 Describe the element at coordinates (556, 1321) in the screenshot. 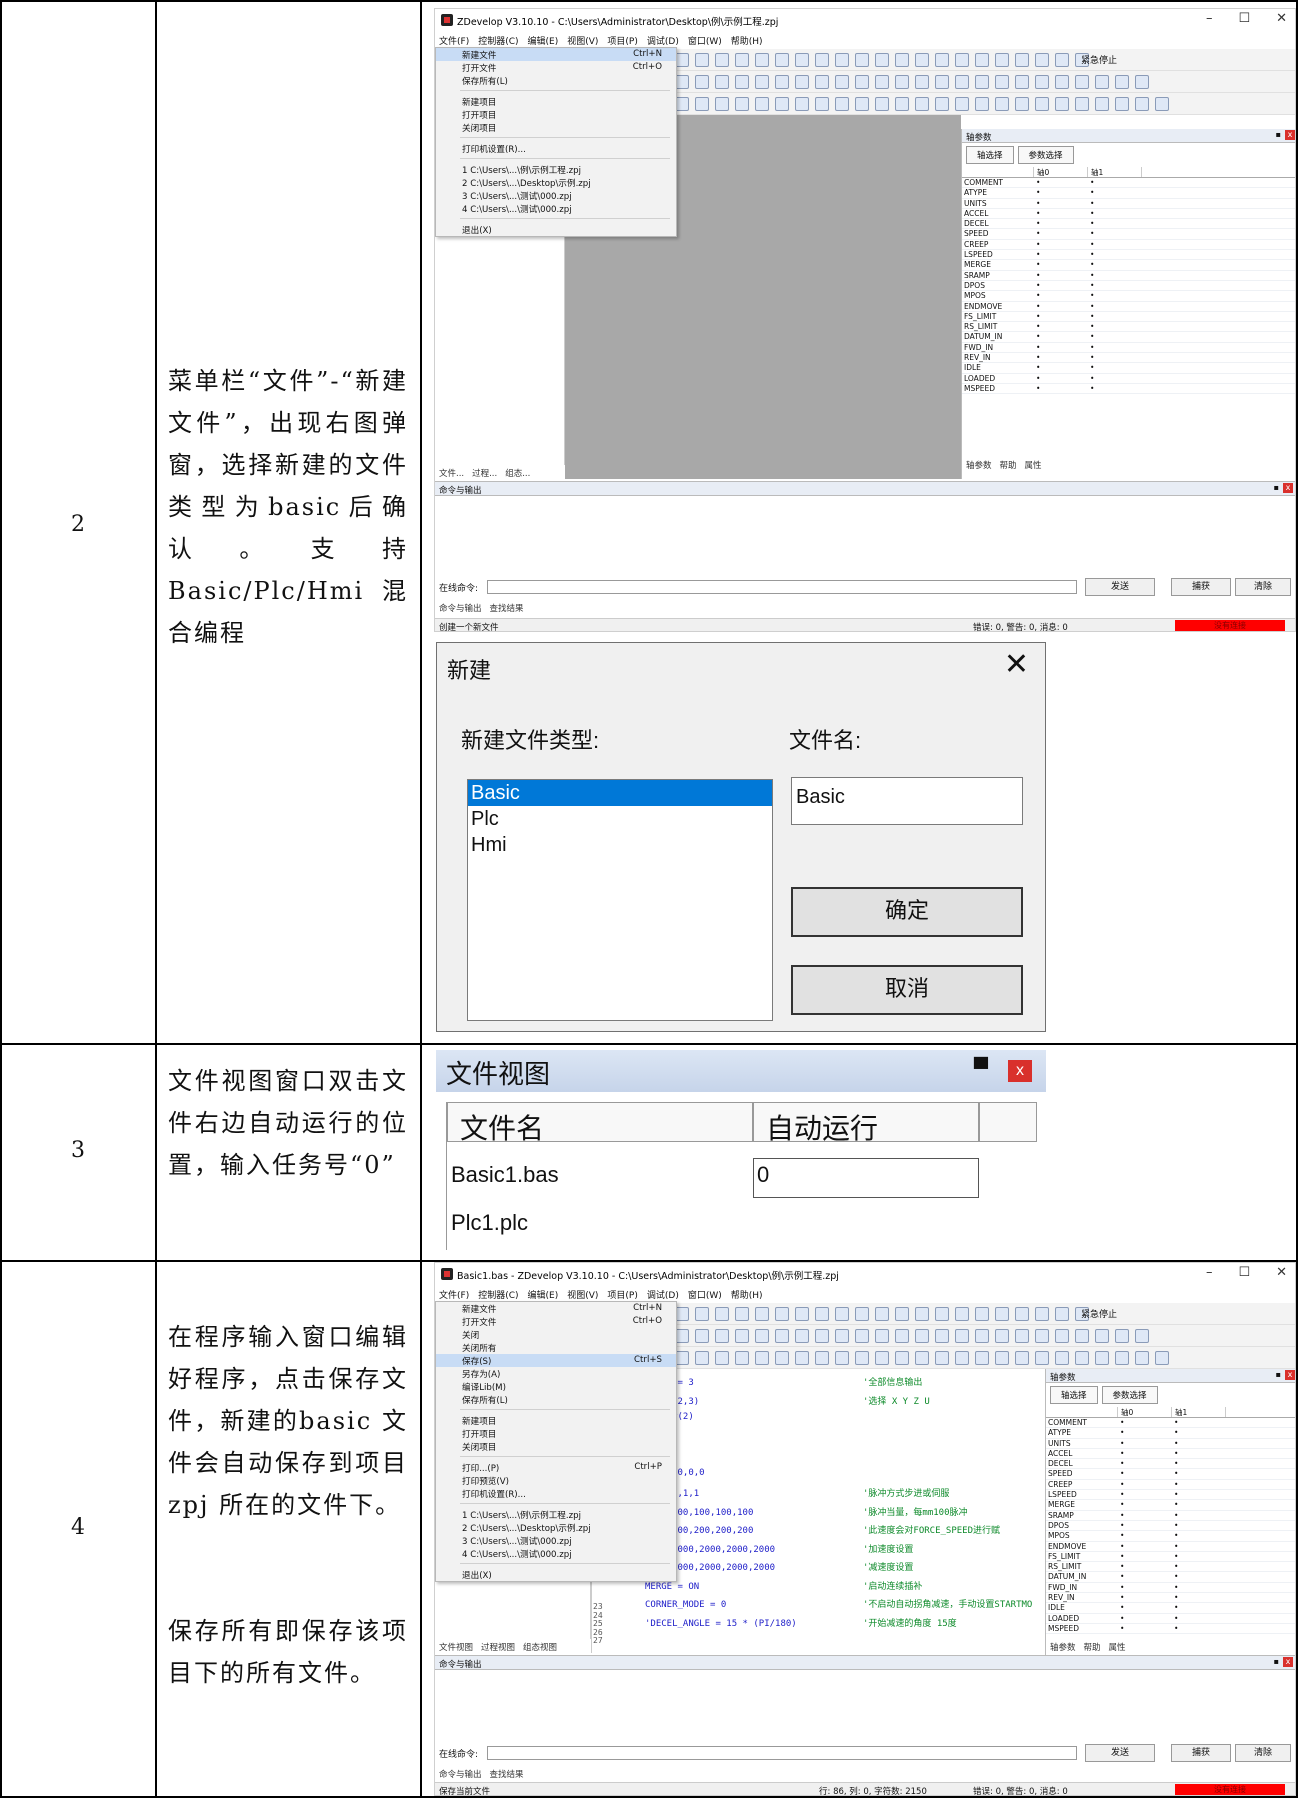

I see `menu-item: 打开文件 Ctrl+O` at that location.